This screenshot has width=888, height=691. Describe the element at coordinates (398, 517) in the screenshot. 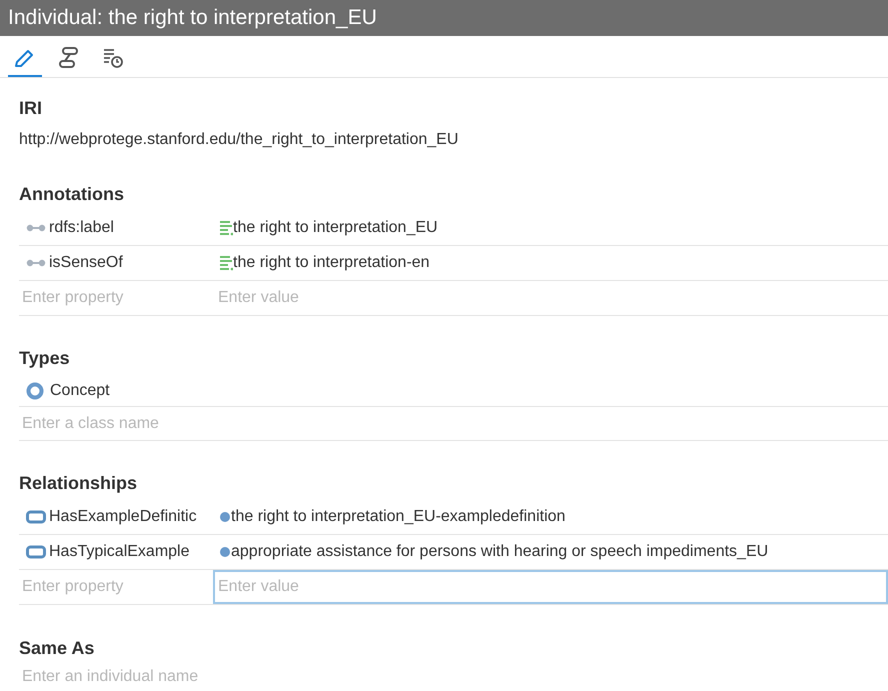

I see `value-text: the right to interpretation_EU-exampledefinition` at that location.